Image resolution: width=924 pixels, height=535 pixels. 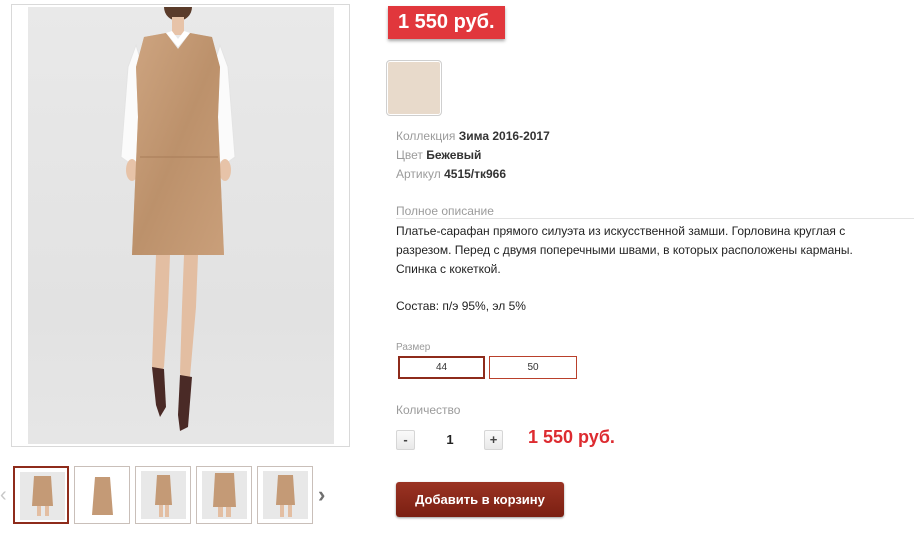 I want to click on quantity-value: 1, so click(x=450, y=439).